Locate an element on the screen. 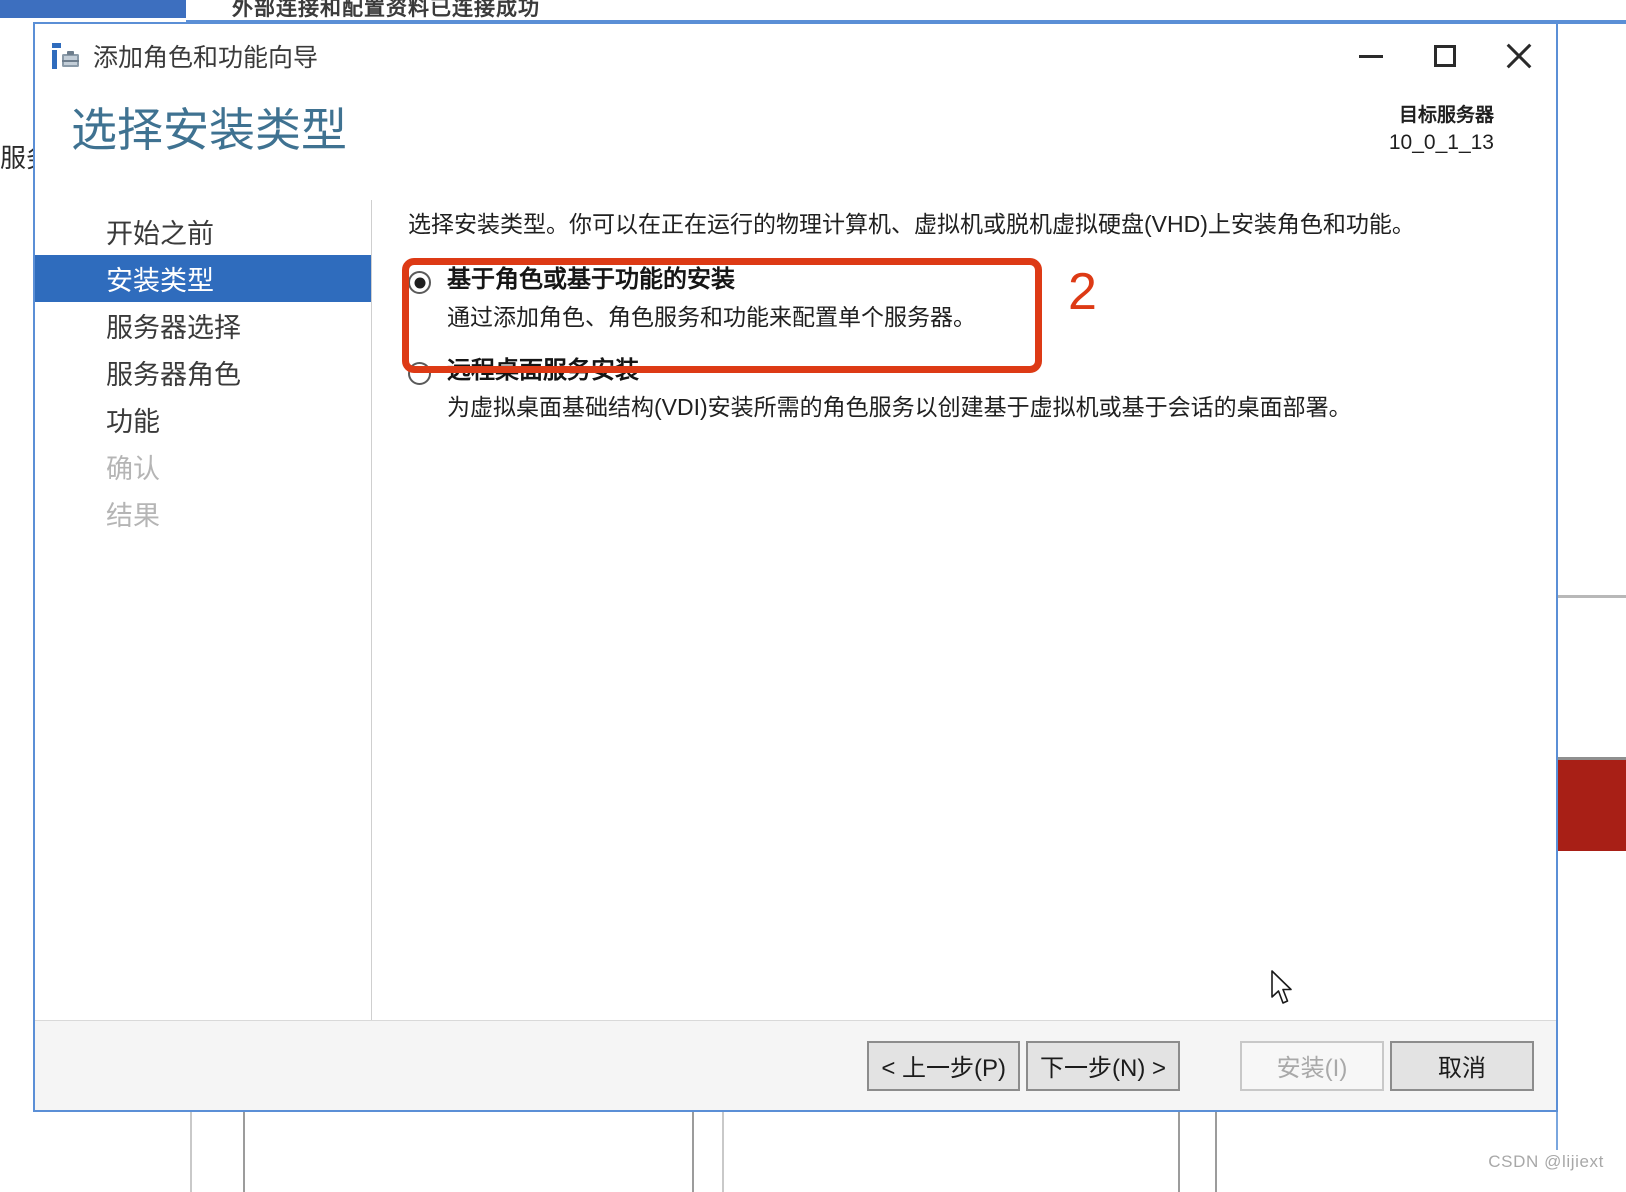 Image resolution: width=1626 pixels, height=1192 pixels. background-right-divider is located at coordinates (1592, 596).